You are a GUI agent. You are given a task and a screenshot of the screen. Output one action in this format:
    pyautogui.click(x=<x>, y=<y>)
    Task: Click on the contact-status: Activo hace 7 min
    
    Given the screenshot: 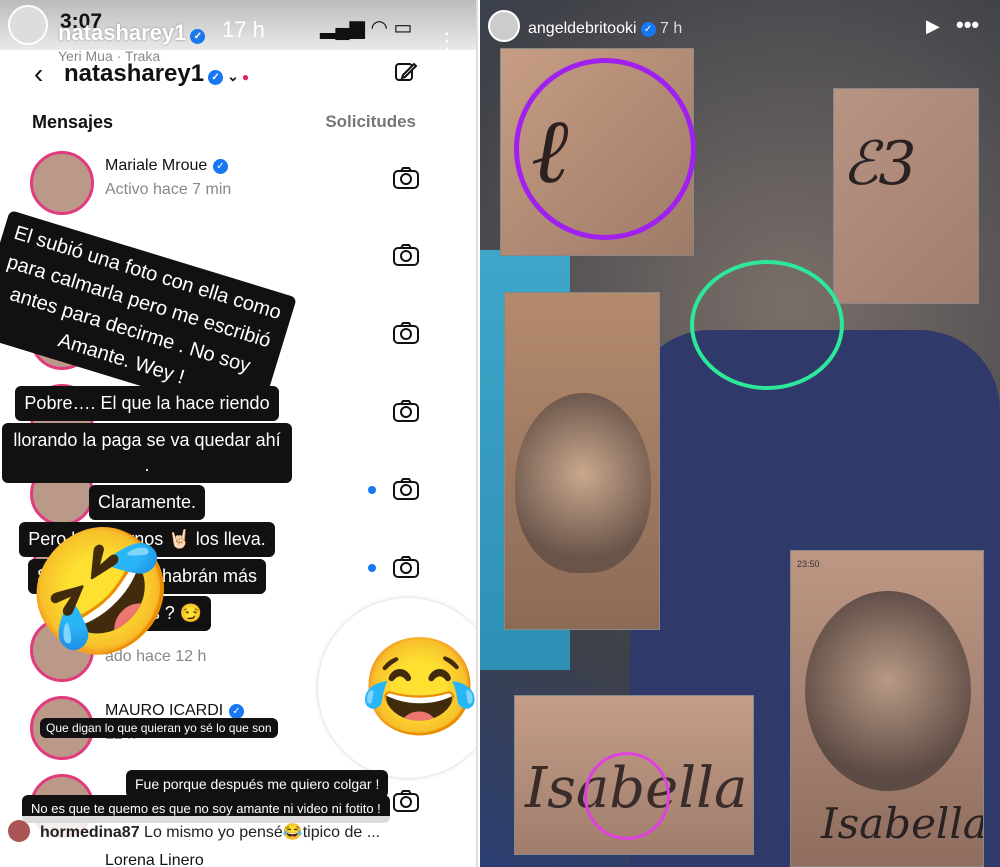 What is the action you would take?
    pyautogui.click(x=168, y=189)
    